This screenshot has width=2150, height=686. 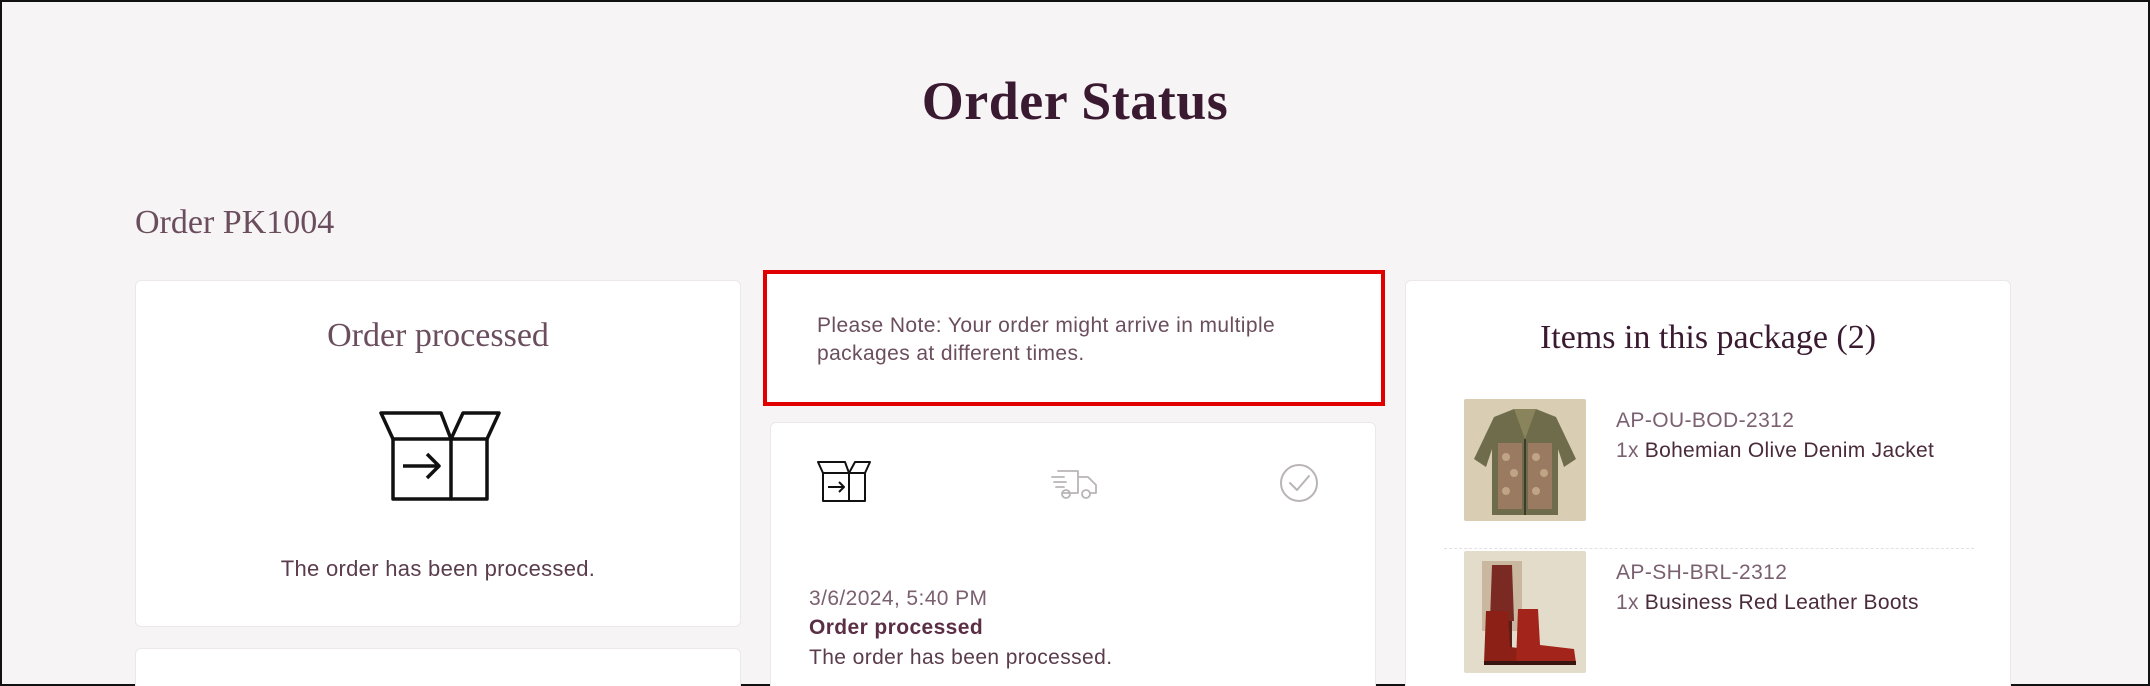 I want to click on package-heading: Items in this package (2), so click(x=1708, y=337).